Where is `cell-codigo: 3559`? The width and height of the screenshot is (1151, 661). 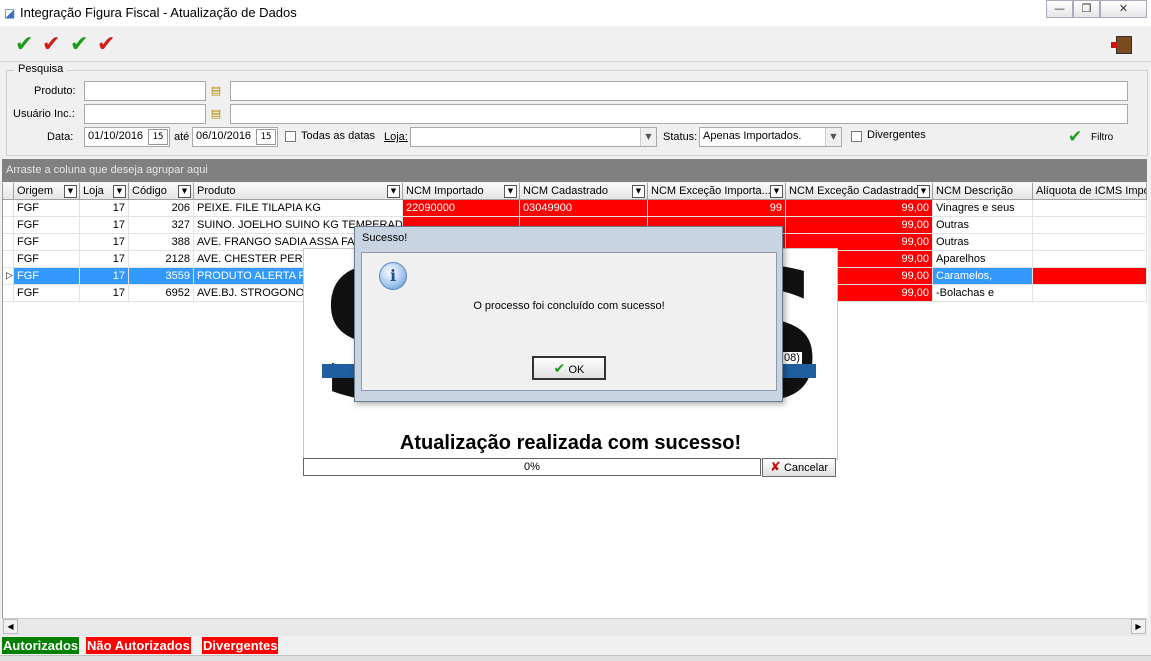
cell-codigo: 3559 is located at coordinates (161, 276).